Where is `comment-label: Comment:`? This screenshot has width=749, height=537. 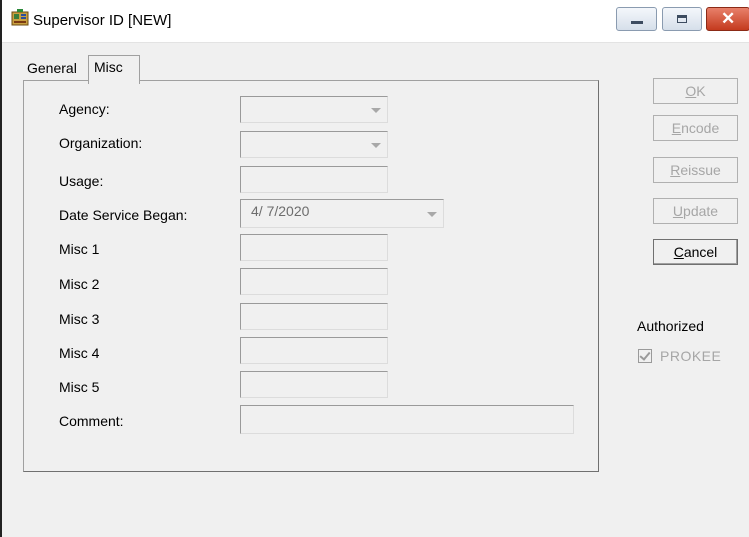 comment-label: Comment: is located at coordinates (91, 421).